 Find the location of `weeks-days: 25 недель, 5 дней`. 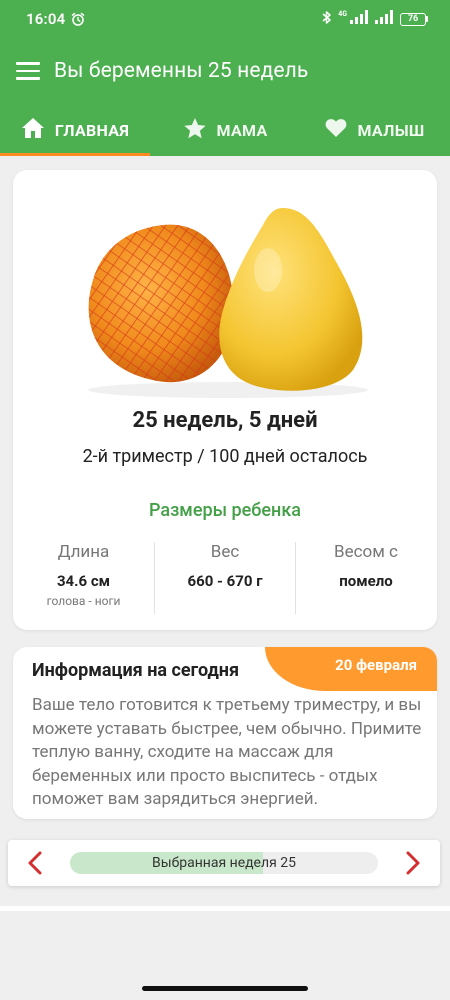

weeks-days: 25 недель, 5 дней is located at coordinates (225, 420).